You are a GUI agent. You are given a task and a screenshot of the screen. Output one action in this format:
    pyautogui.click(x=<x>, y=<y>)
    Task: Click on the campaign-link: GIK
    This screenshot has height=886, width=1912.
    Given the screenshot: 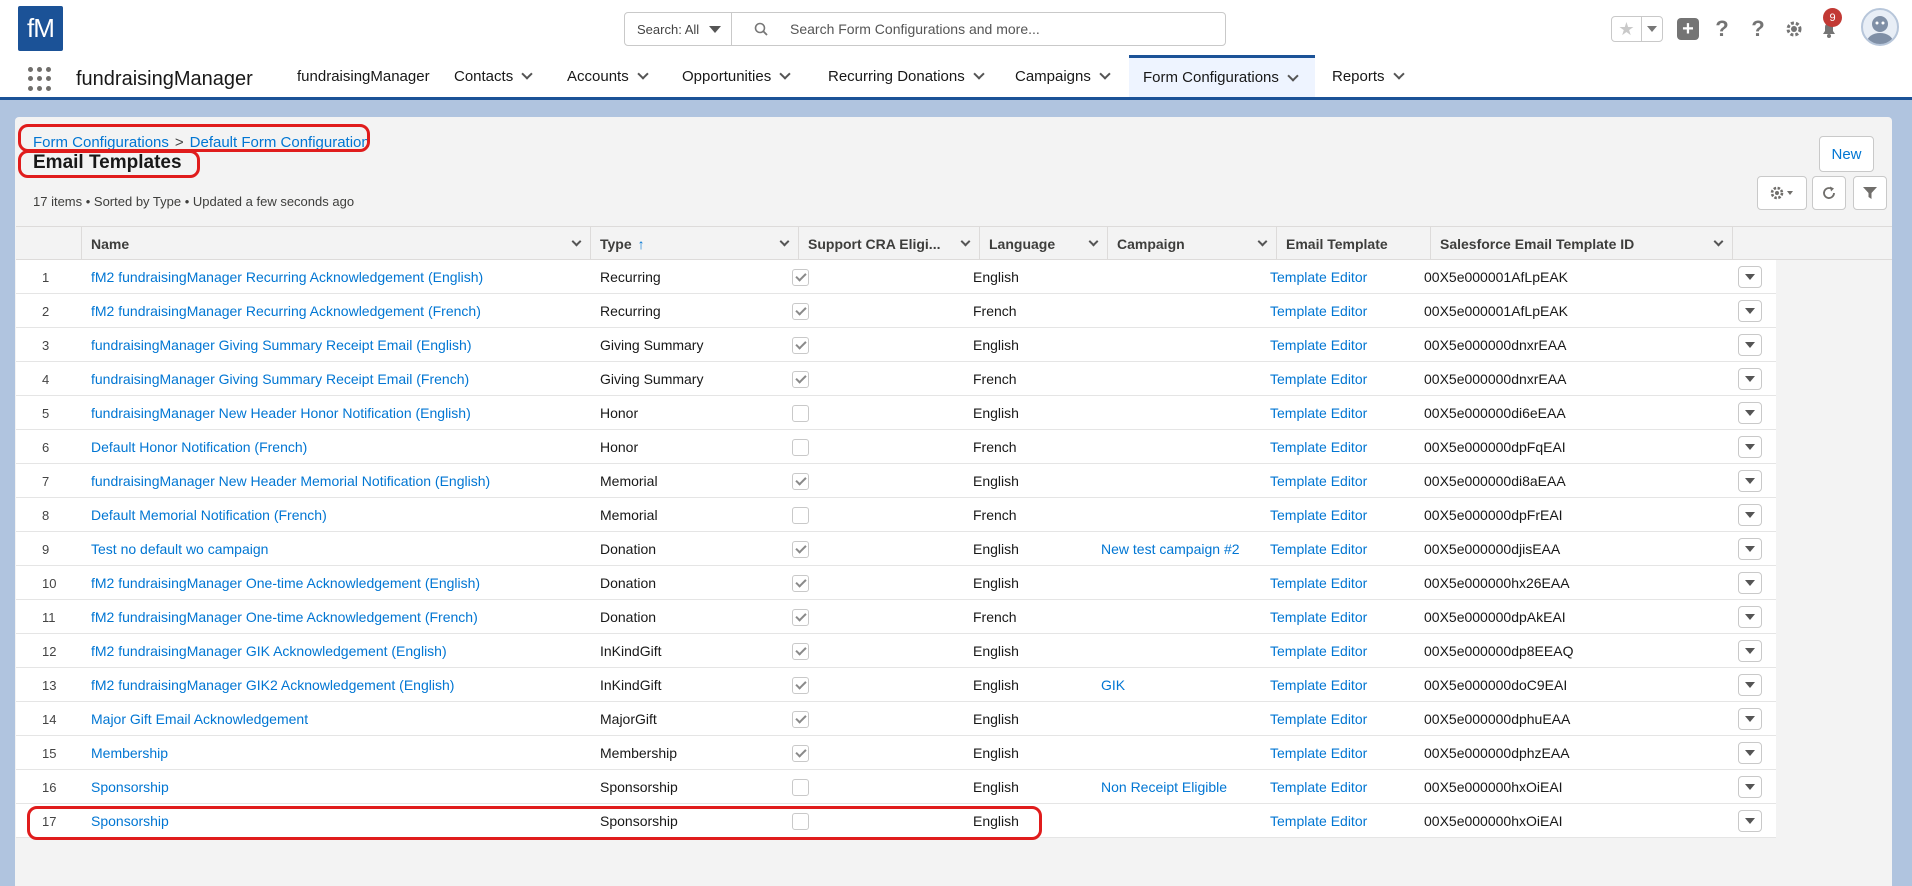 What is the action you would take?
    pyautogui.click(x=1113, y=685)
    